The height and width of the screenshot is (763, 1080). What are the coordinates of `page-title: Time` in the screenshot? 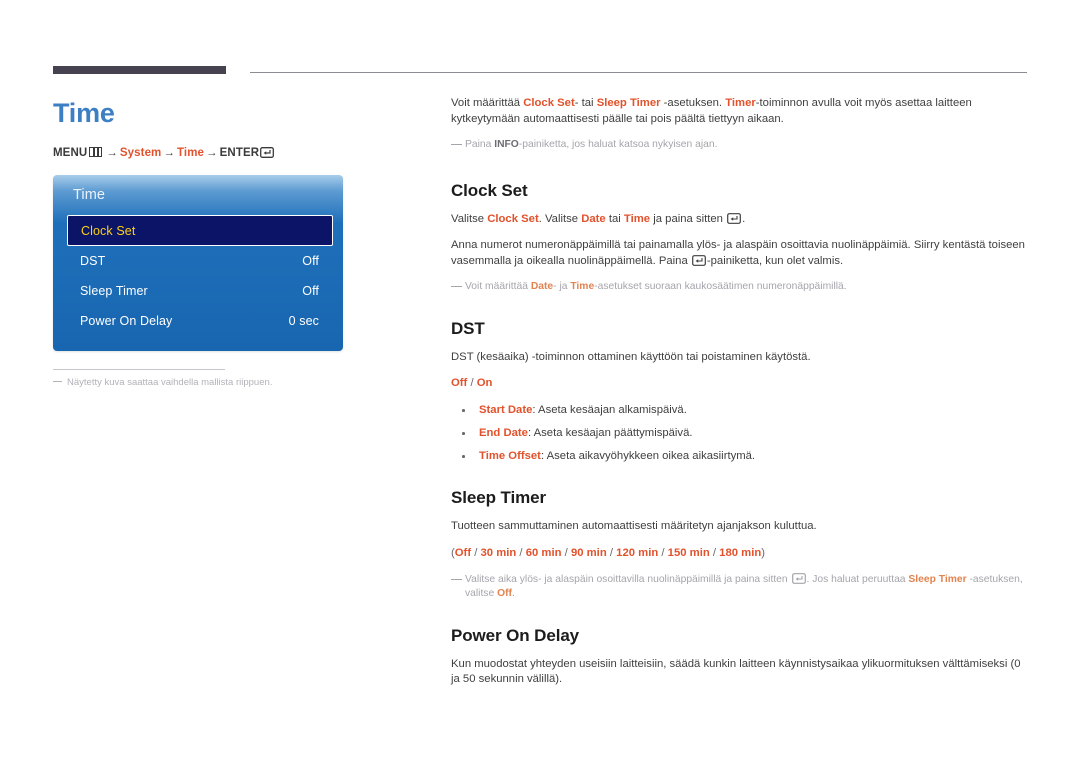 It's located at (84, 113).